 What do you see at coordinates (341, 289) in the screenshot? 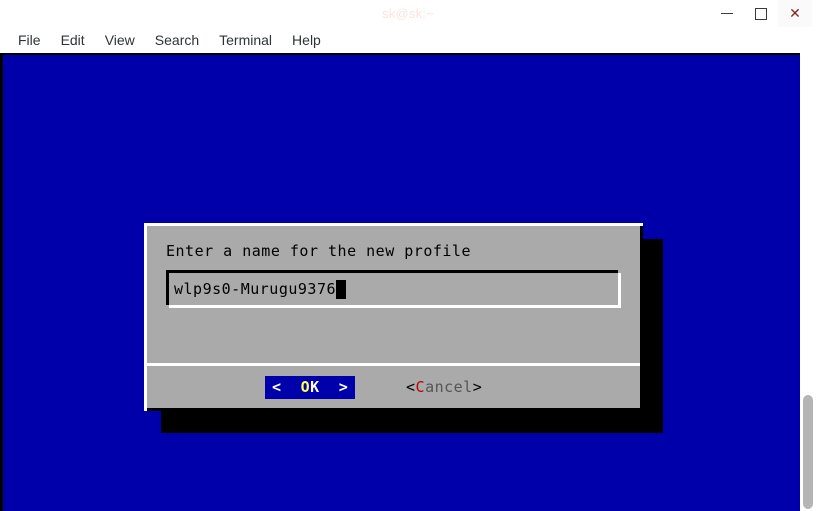
I see `text-cursor` at bounding box center [341, 289].